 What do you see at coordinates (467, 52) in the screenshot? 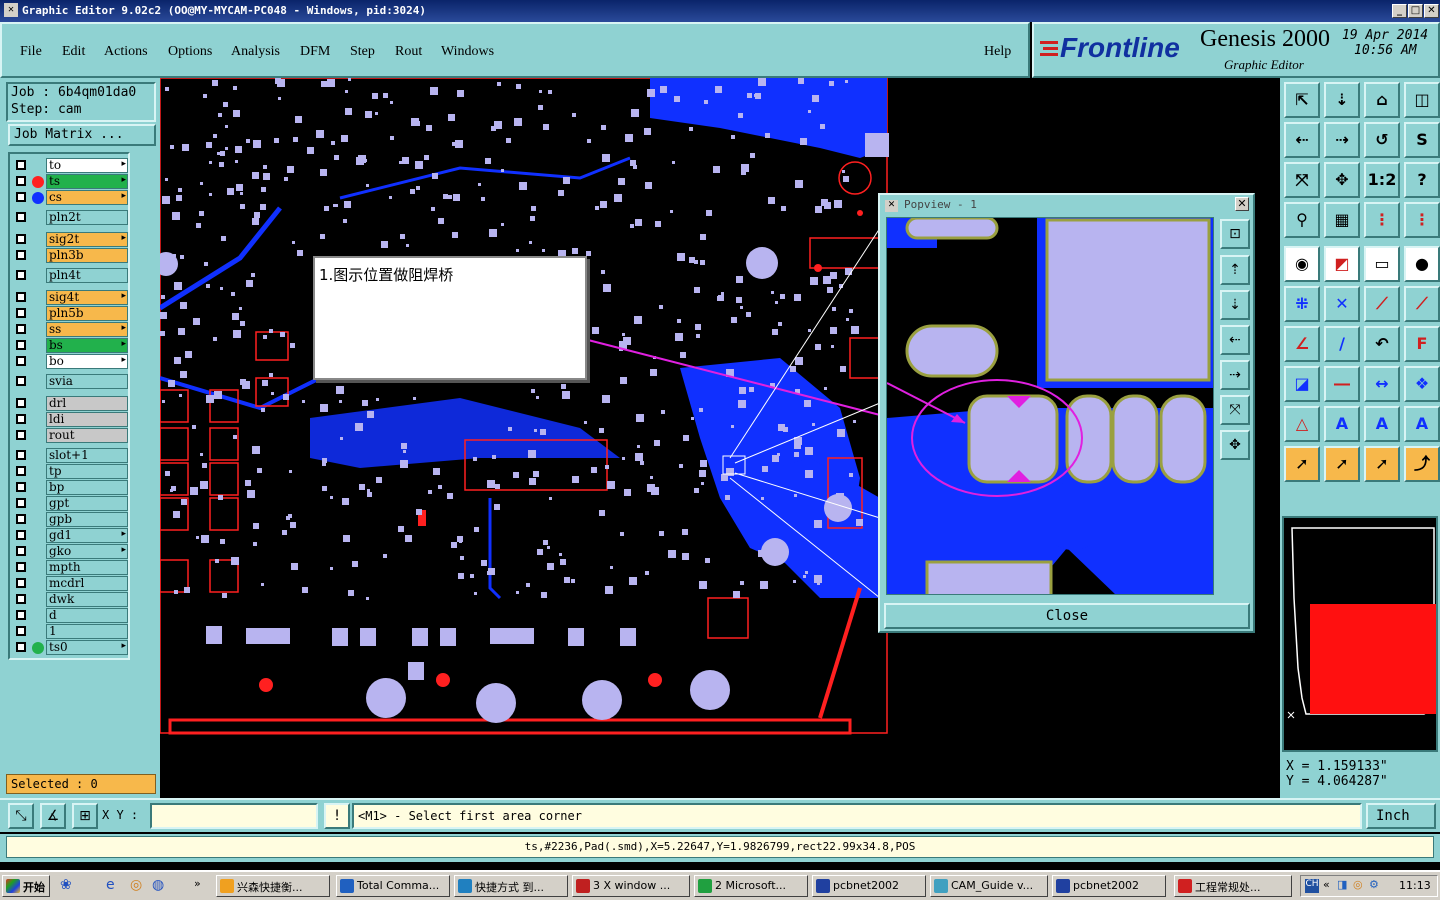
I see `menu-windows: Windows` at bounding box center [467, 52].